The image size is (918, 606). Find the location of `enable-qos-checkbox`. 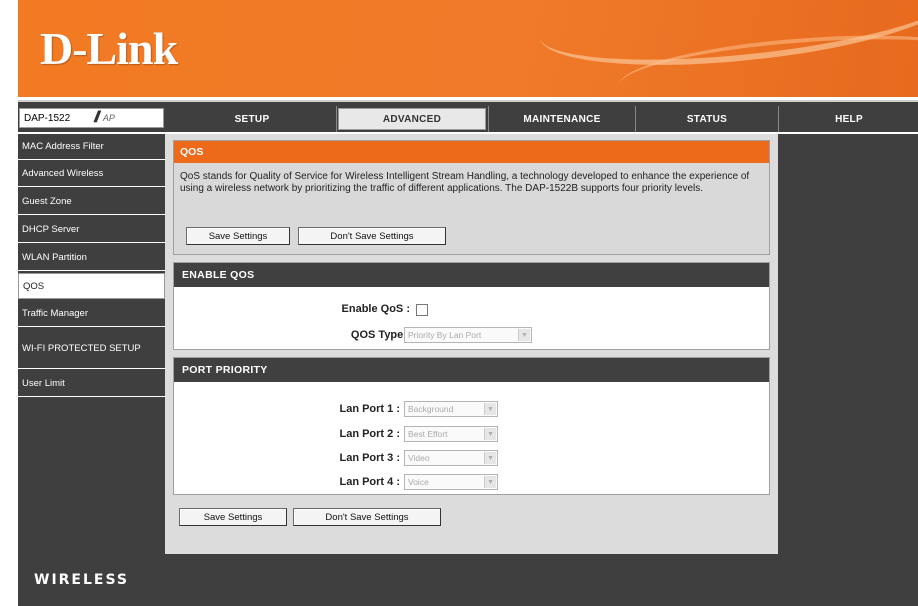

enable-qos-checkbox is located at coordinates (422, 310).